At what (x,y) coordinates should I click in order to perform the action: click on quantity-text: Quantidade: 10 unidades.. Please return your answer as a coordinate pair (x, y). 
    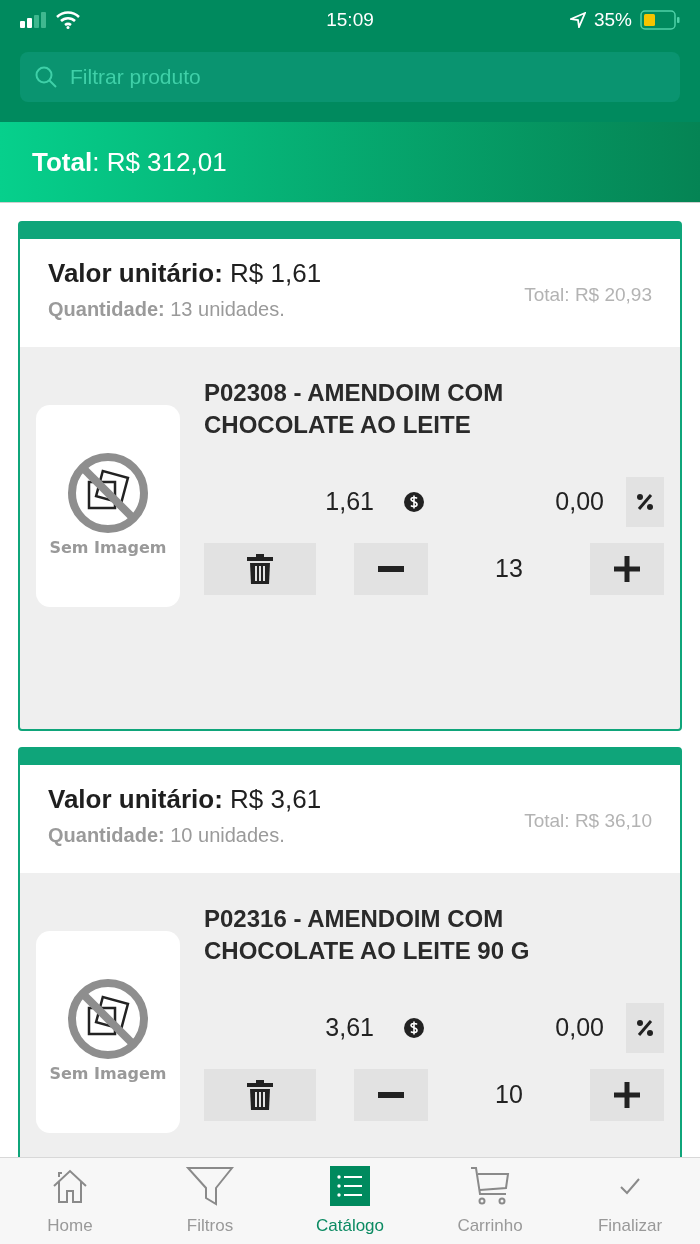
    Looking at the image, I should click on (167, 835).